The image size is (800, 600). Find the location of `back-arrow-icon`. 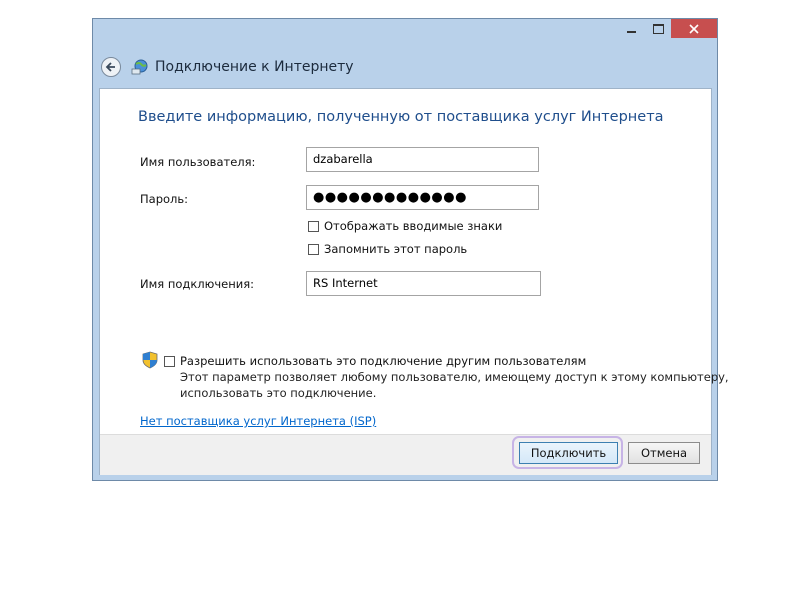

back-arrow-icon is located at coordinates (110, 67).